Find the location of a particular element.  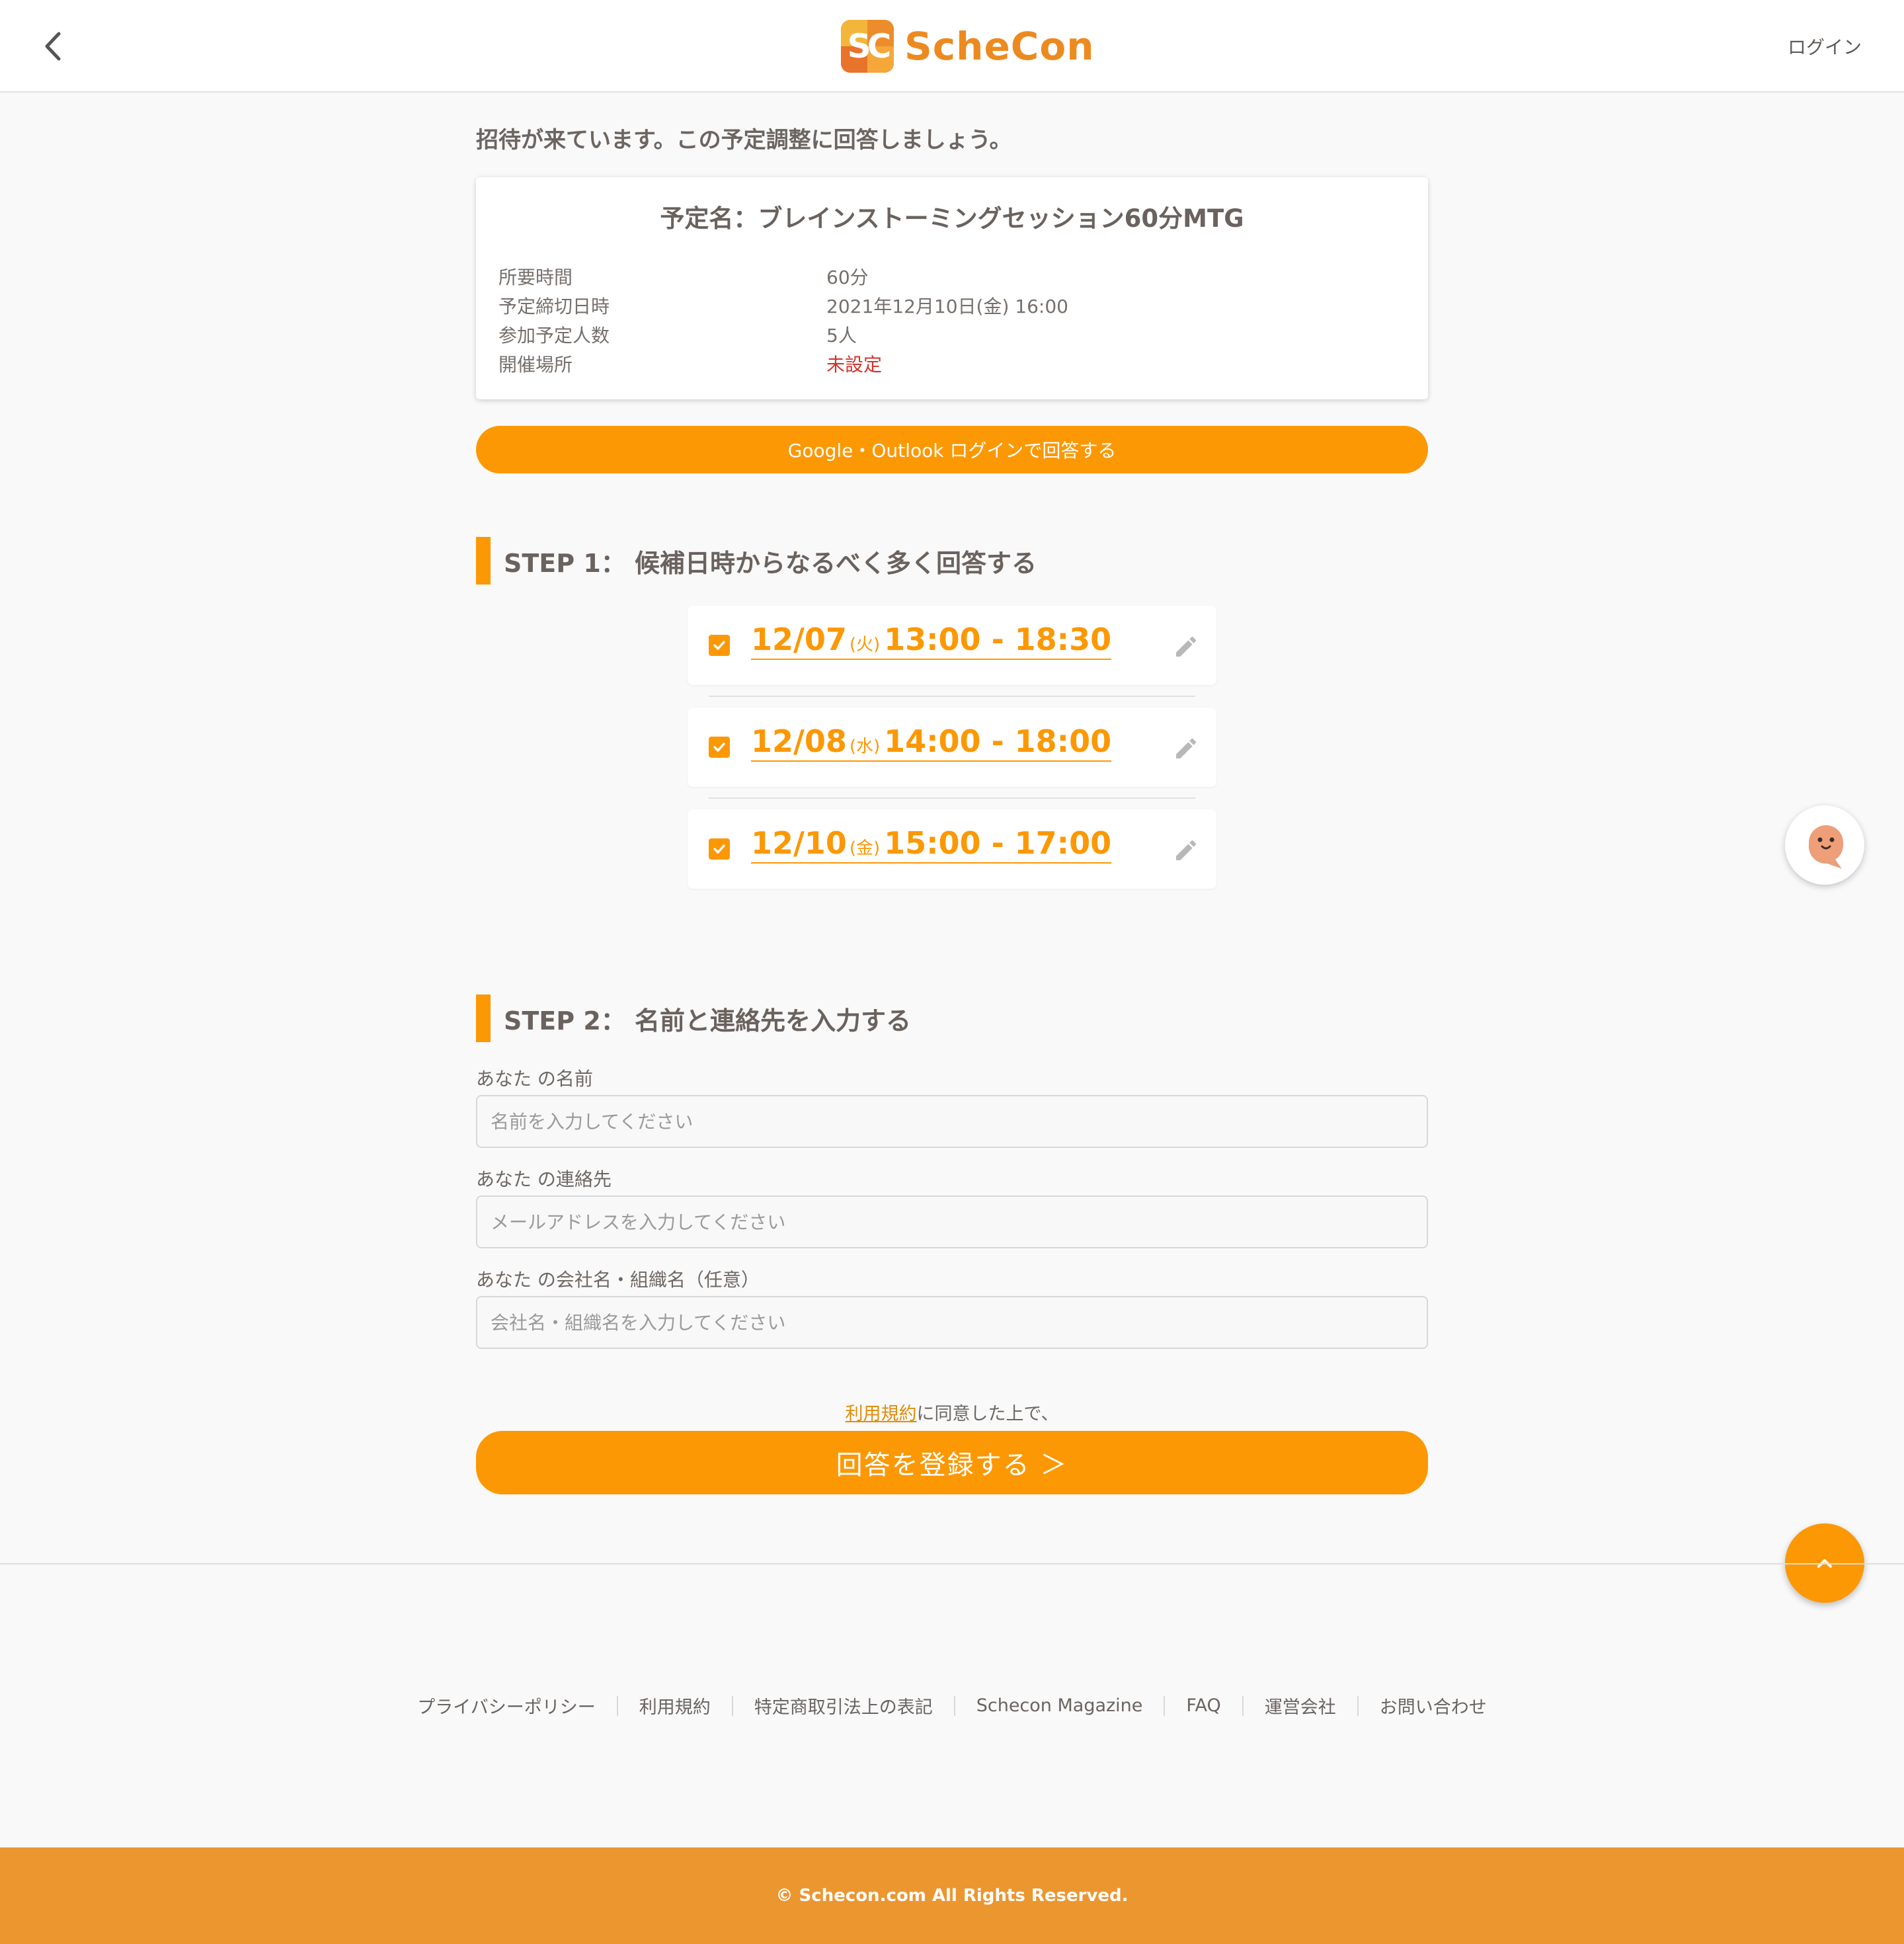

terms-notice: 利用規約に同意した上で、 is located at coordinates (952, 1412).